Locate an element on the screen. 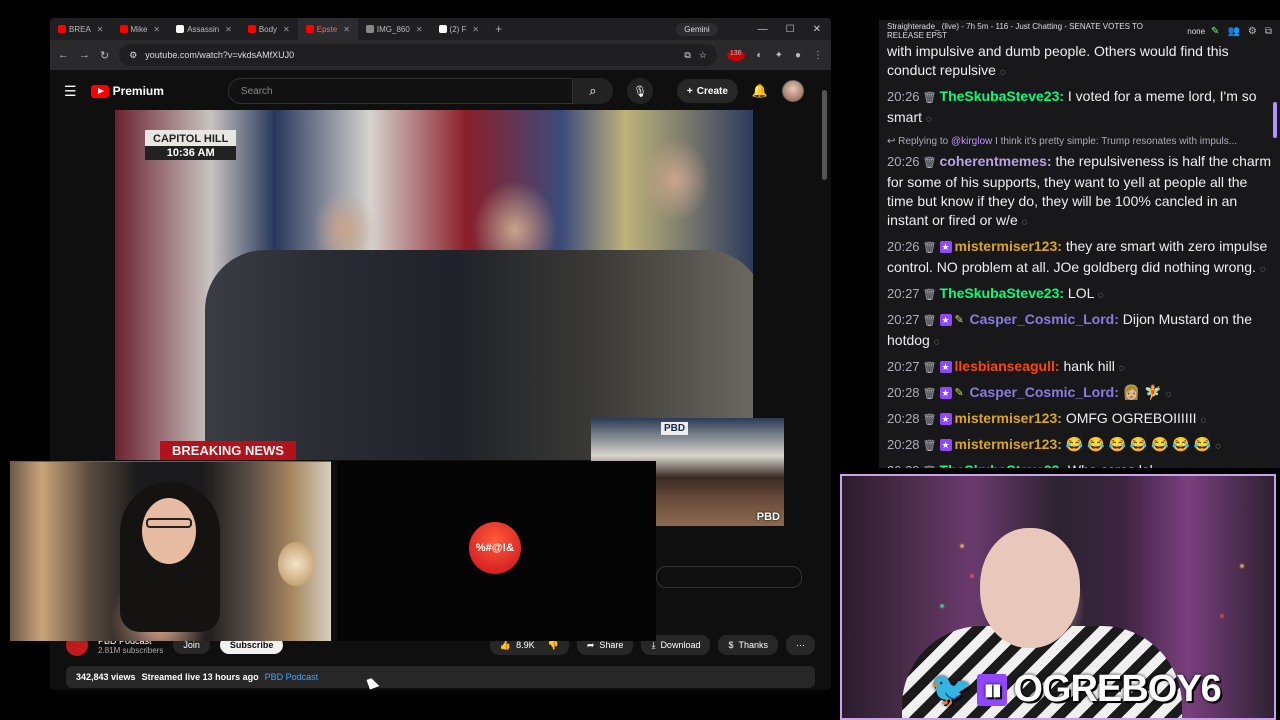 This screenshot has width=1280, height=720. chat-scrollbar is located at coordinates (1275, 120).